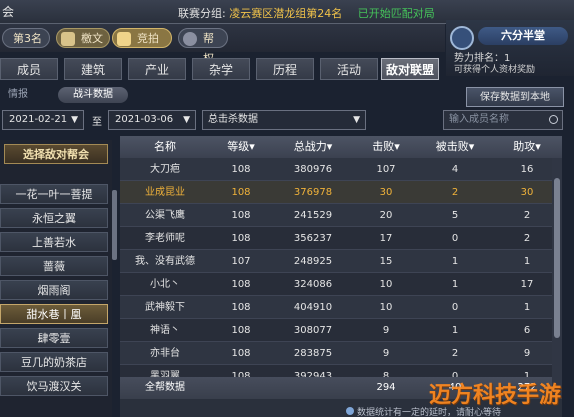  I want to click on table-scrollbar, so click(557, 278).